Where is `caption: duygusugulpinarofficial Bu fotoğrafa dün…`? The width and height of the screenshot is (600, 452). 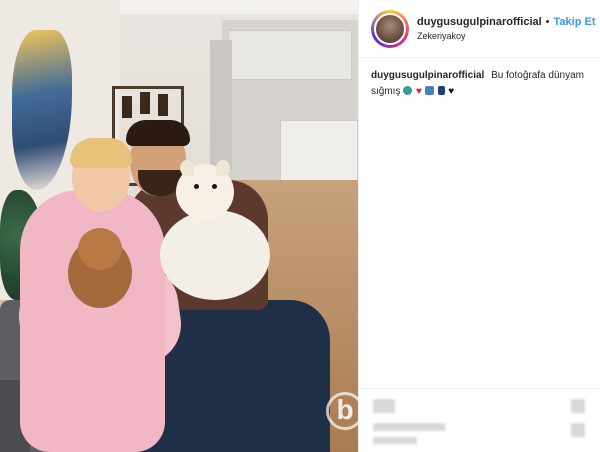 caption: duygusugulpinarofficial Bu fotoğrafa dün… is located at coordinates (479, 84).